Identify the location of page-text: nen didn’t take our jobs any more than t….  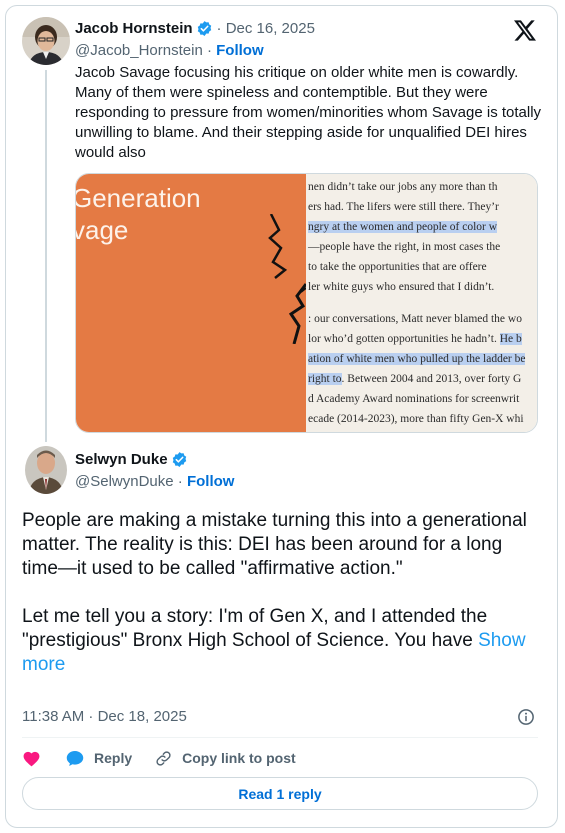
(403, 187).